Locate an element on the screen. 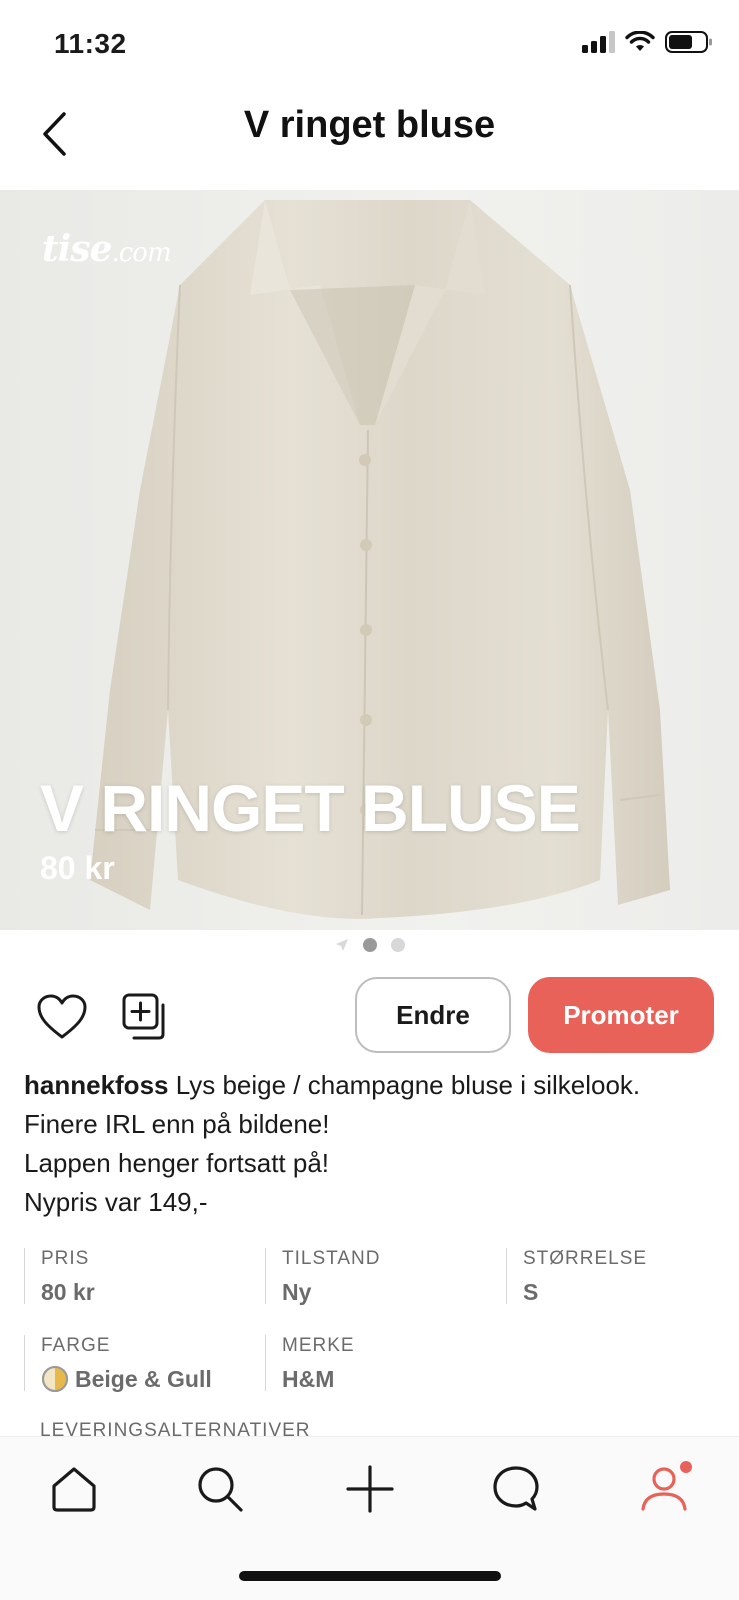 The height and width of the screenshot is (1600, 739). seller-username: hannekfoss is located at coordinates (96, 1085).